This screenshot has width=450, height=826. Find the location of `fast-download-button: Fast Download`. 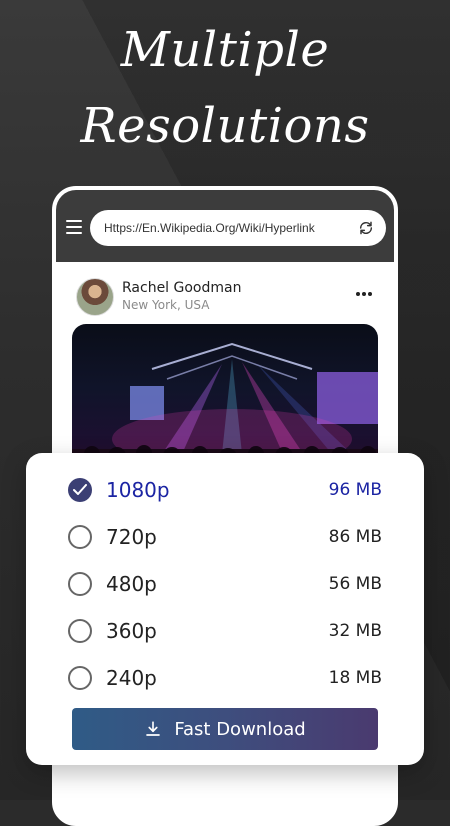

fast-download-button: Fast Download is located at coordinates (225, 729).